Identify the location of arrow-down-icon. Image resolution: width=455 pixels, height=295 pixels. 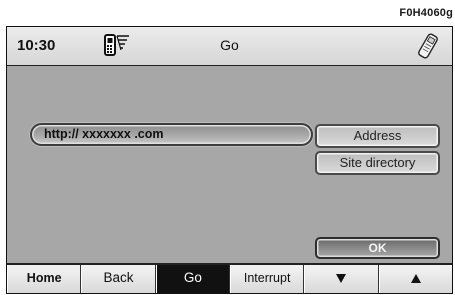
(341, 278).